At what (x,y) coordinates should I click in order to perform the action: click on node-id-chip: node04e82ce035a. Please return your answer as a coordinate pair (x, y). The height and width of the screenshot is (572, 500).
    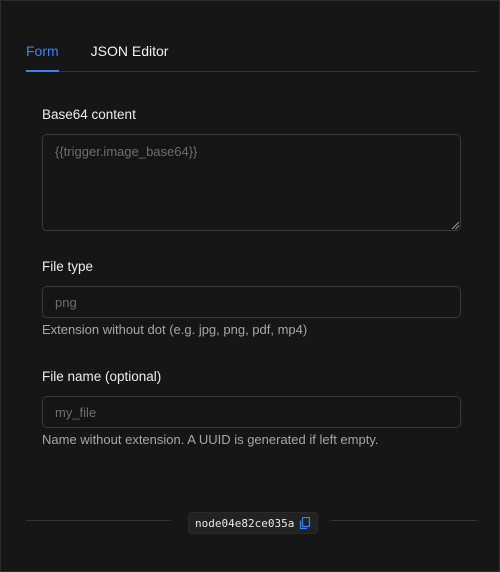
    Looking at the image, I should click on (253, 523).